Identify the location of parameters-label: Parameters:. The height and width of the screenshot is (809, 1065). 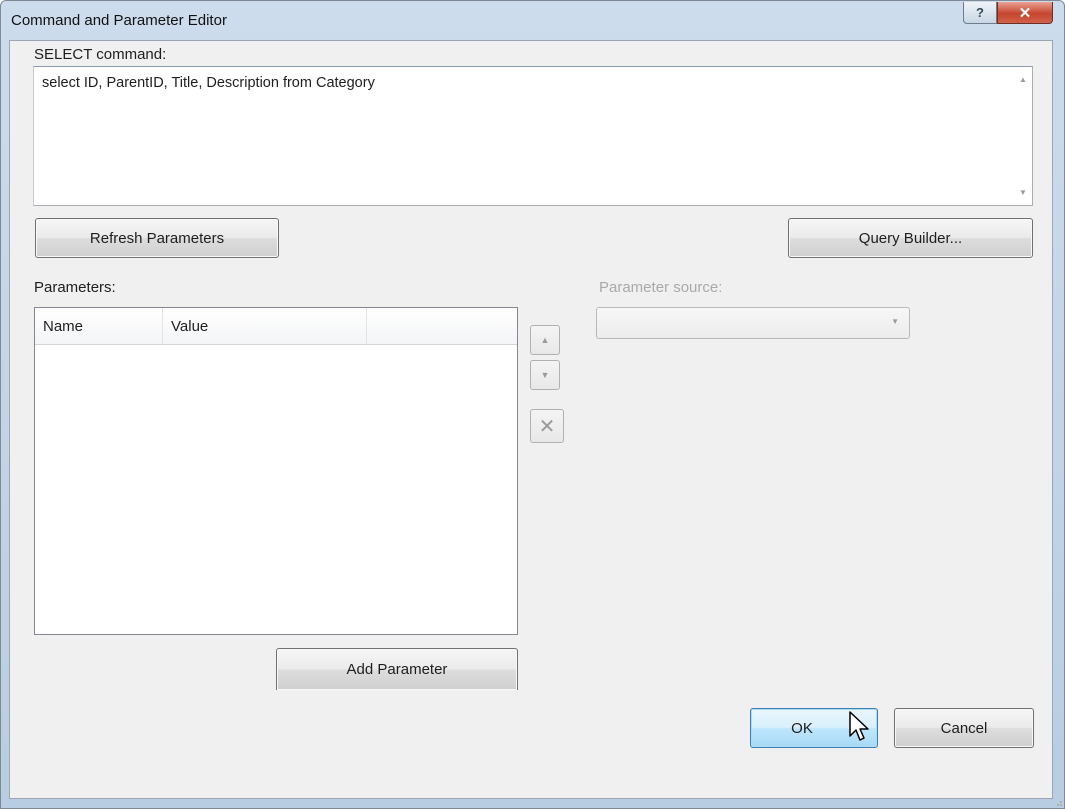
(75, 287).